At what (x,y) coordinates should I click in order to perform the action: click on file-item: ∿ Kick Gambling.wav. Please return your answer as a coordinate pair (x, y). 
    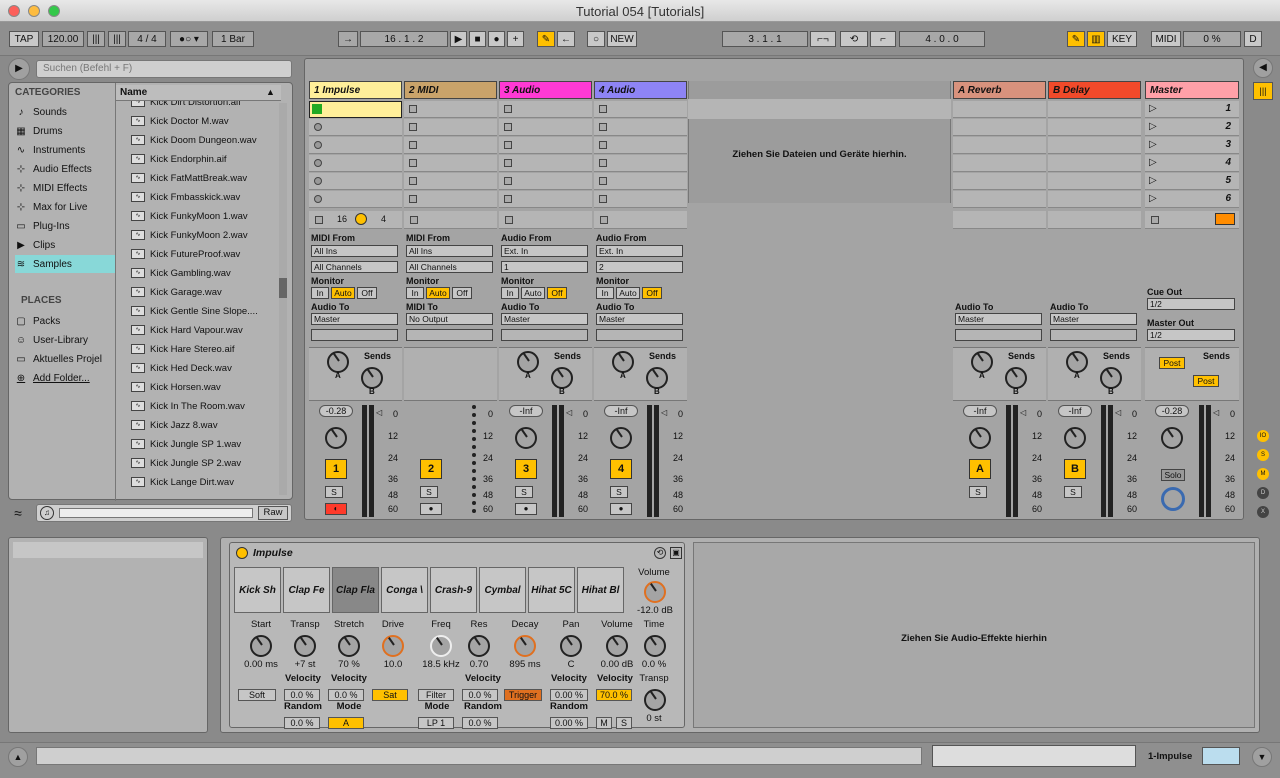
    Looking at the image, I should click on (181, 273).